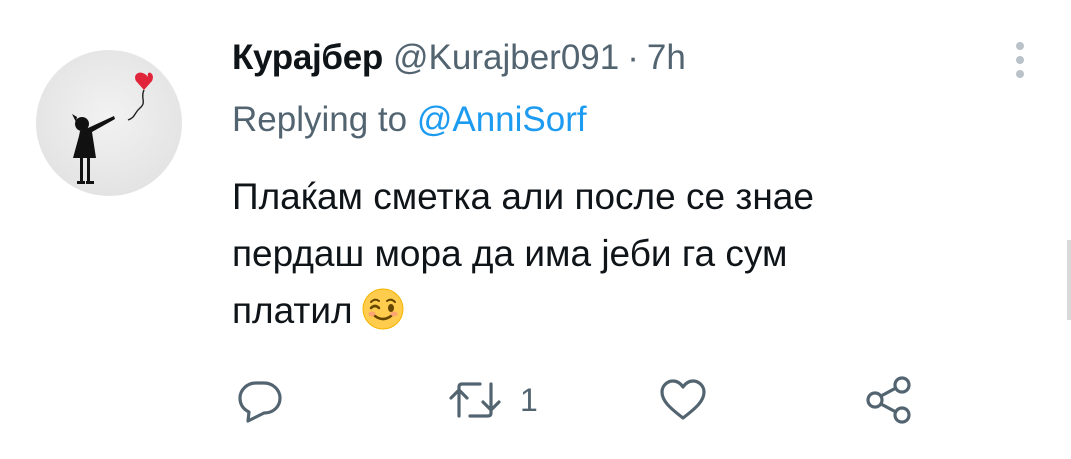  What do you see at coordinates (383, 317) in the screenshot?
I see `winking-face-icon` at bounding box center [383, 317].